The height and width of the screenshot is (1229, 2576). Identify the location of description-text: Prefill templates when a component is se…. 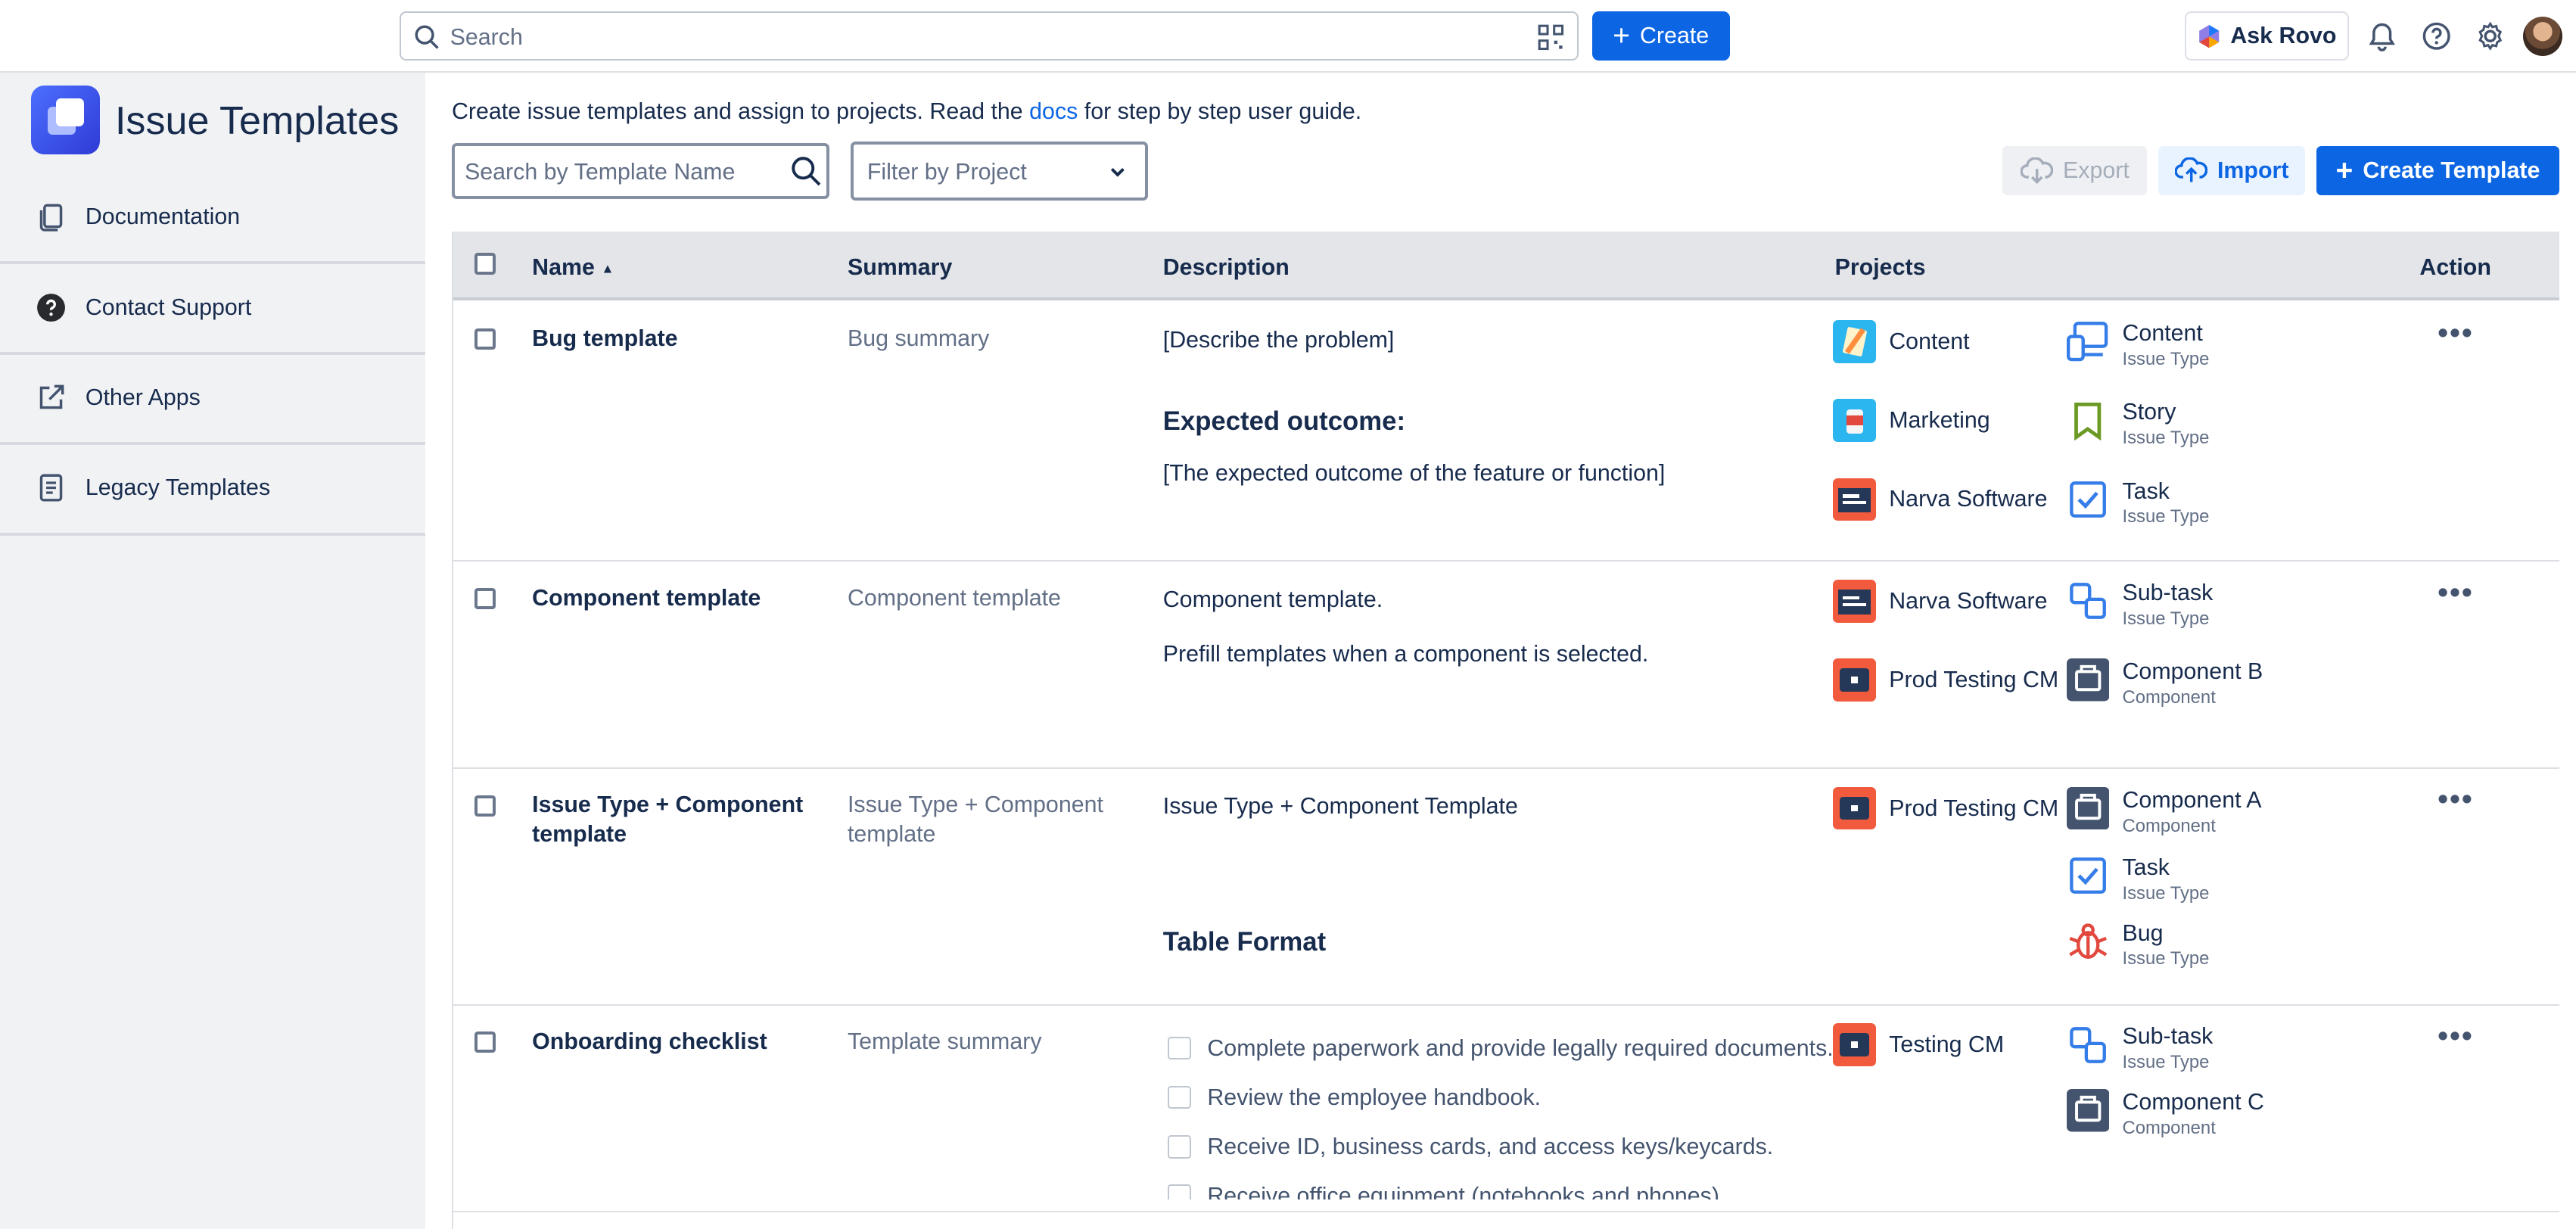
(1405, 654).